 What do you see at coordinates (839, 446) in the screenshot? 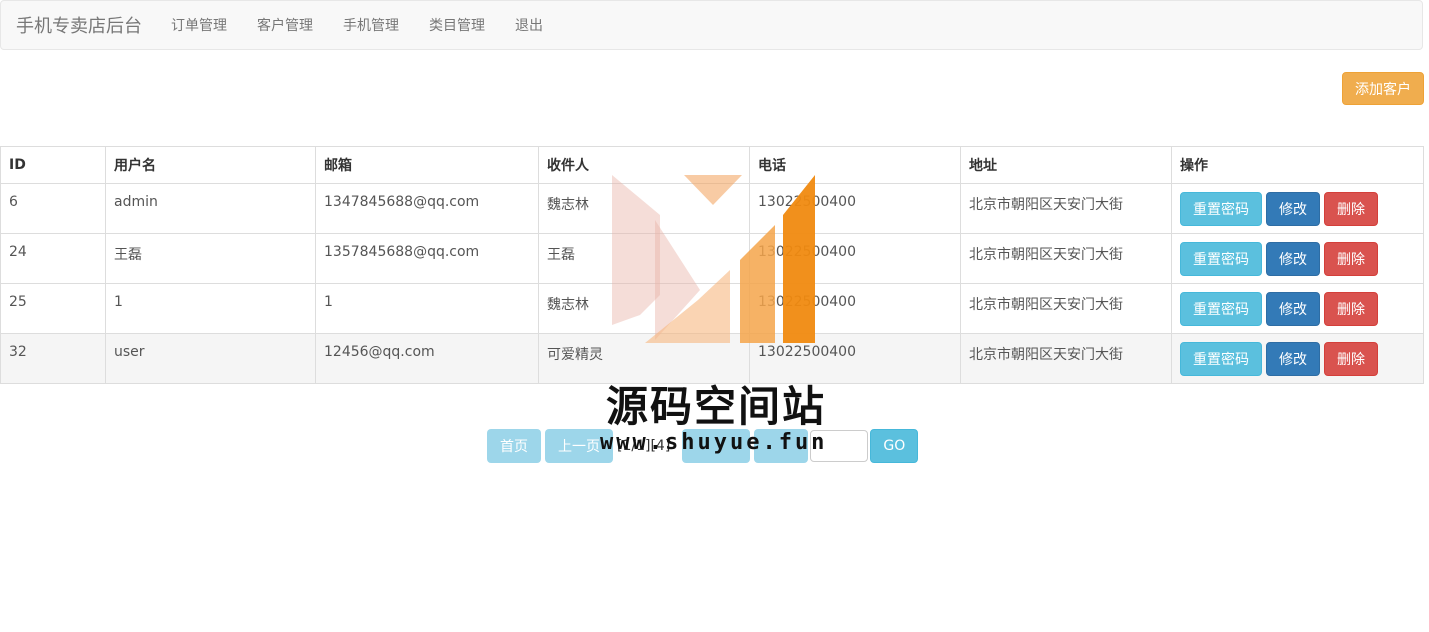
I see `page-number-input` at bounding box center [839, 446].